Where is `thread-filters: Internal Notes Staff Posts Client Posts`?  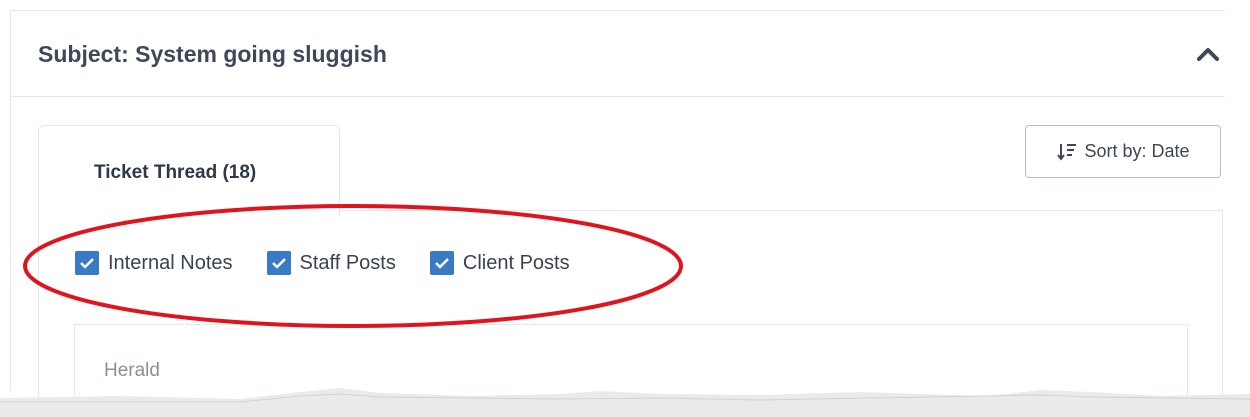 thread-filters: Internal Notes Staff Posts Client Posts is located at coordinates (322, 263).